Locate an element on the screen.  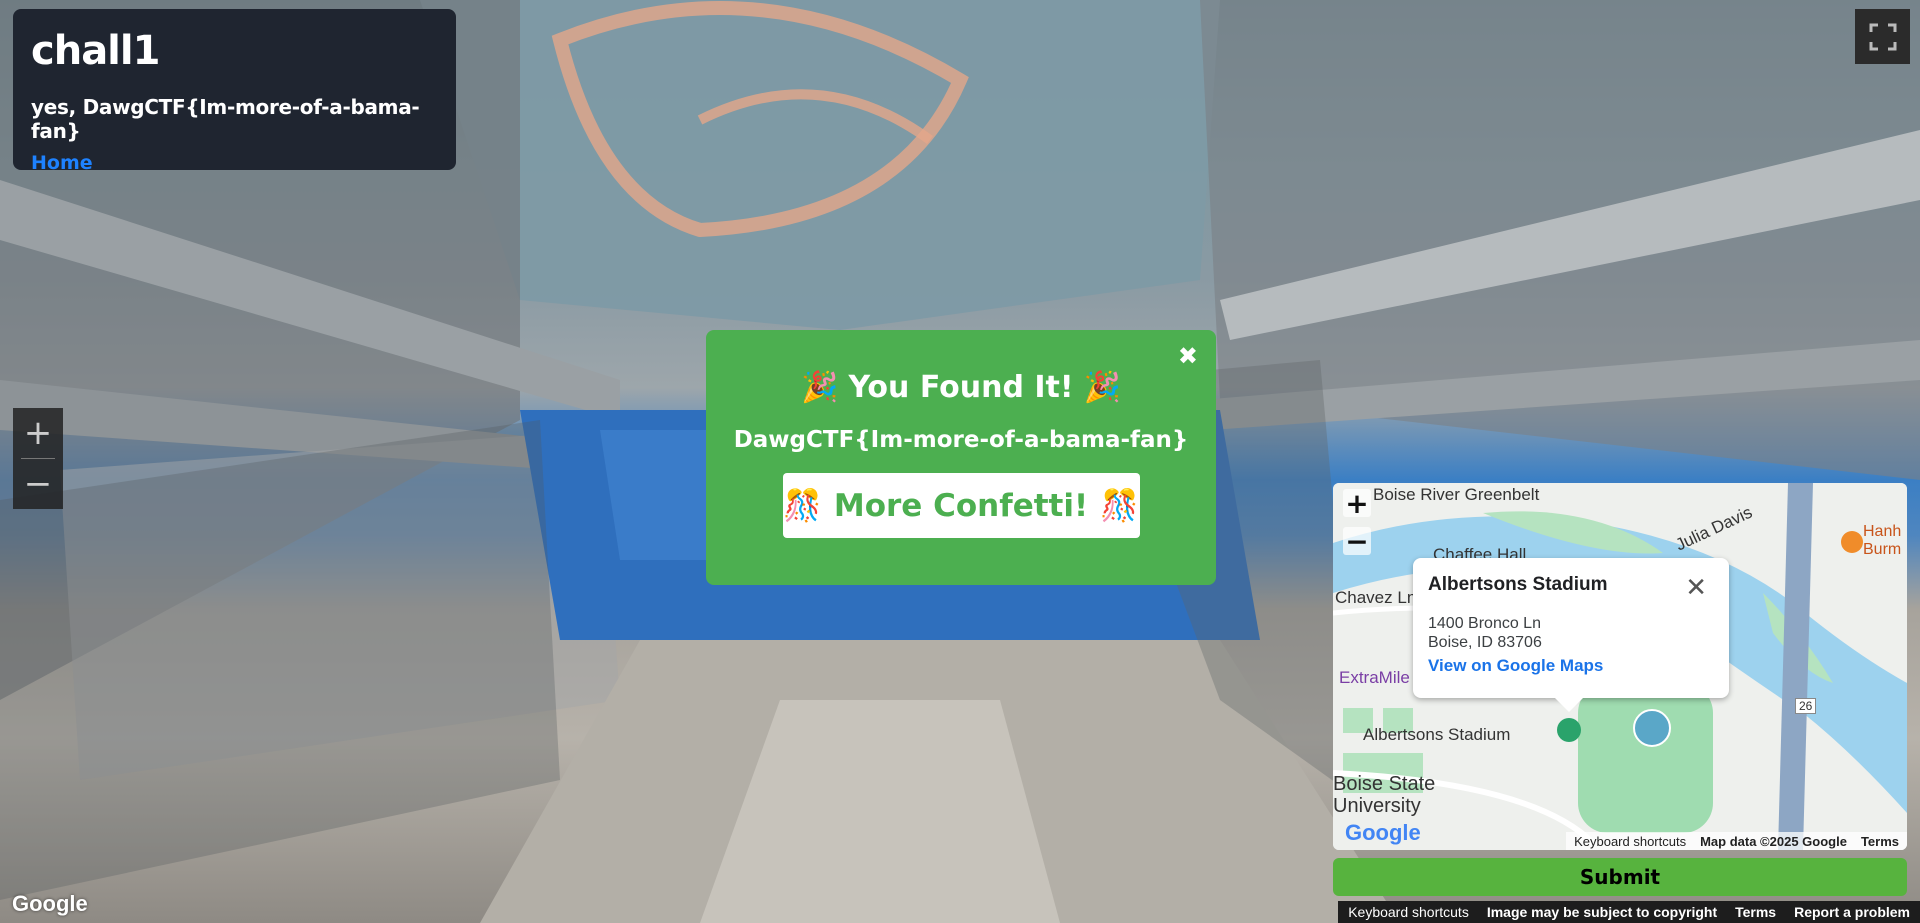
pegman-icon is located at coordinates (1652, 728).